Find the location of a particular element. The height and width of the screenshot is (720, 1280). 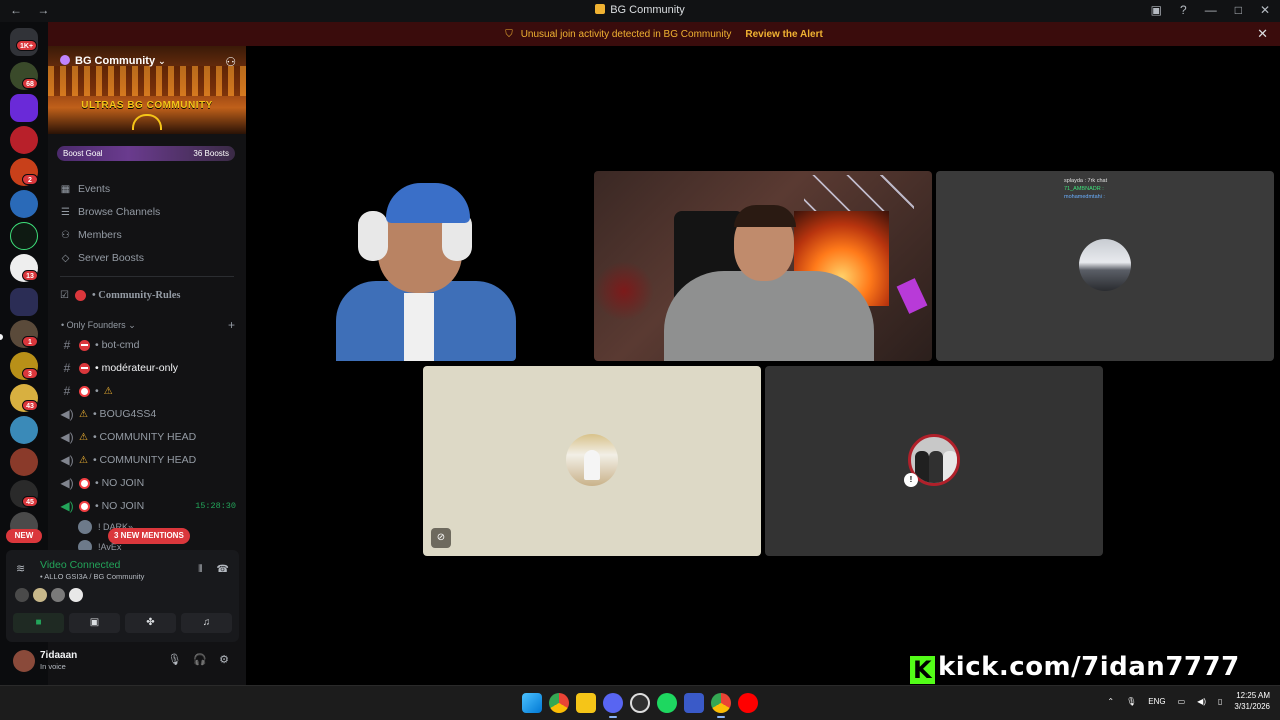

server-banner: BG Community ⌄ ⚇ ULTRAS BG COMMUNITY is located at coordinates (147, 90).